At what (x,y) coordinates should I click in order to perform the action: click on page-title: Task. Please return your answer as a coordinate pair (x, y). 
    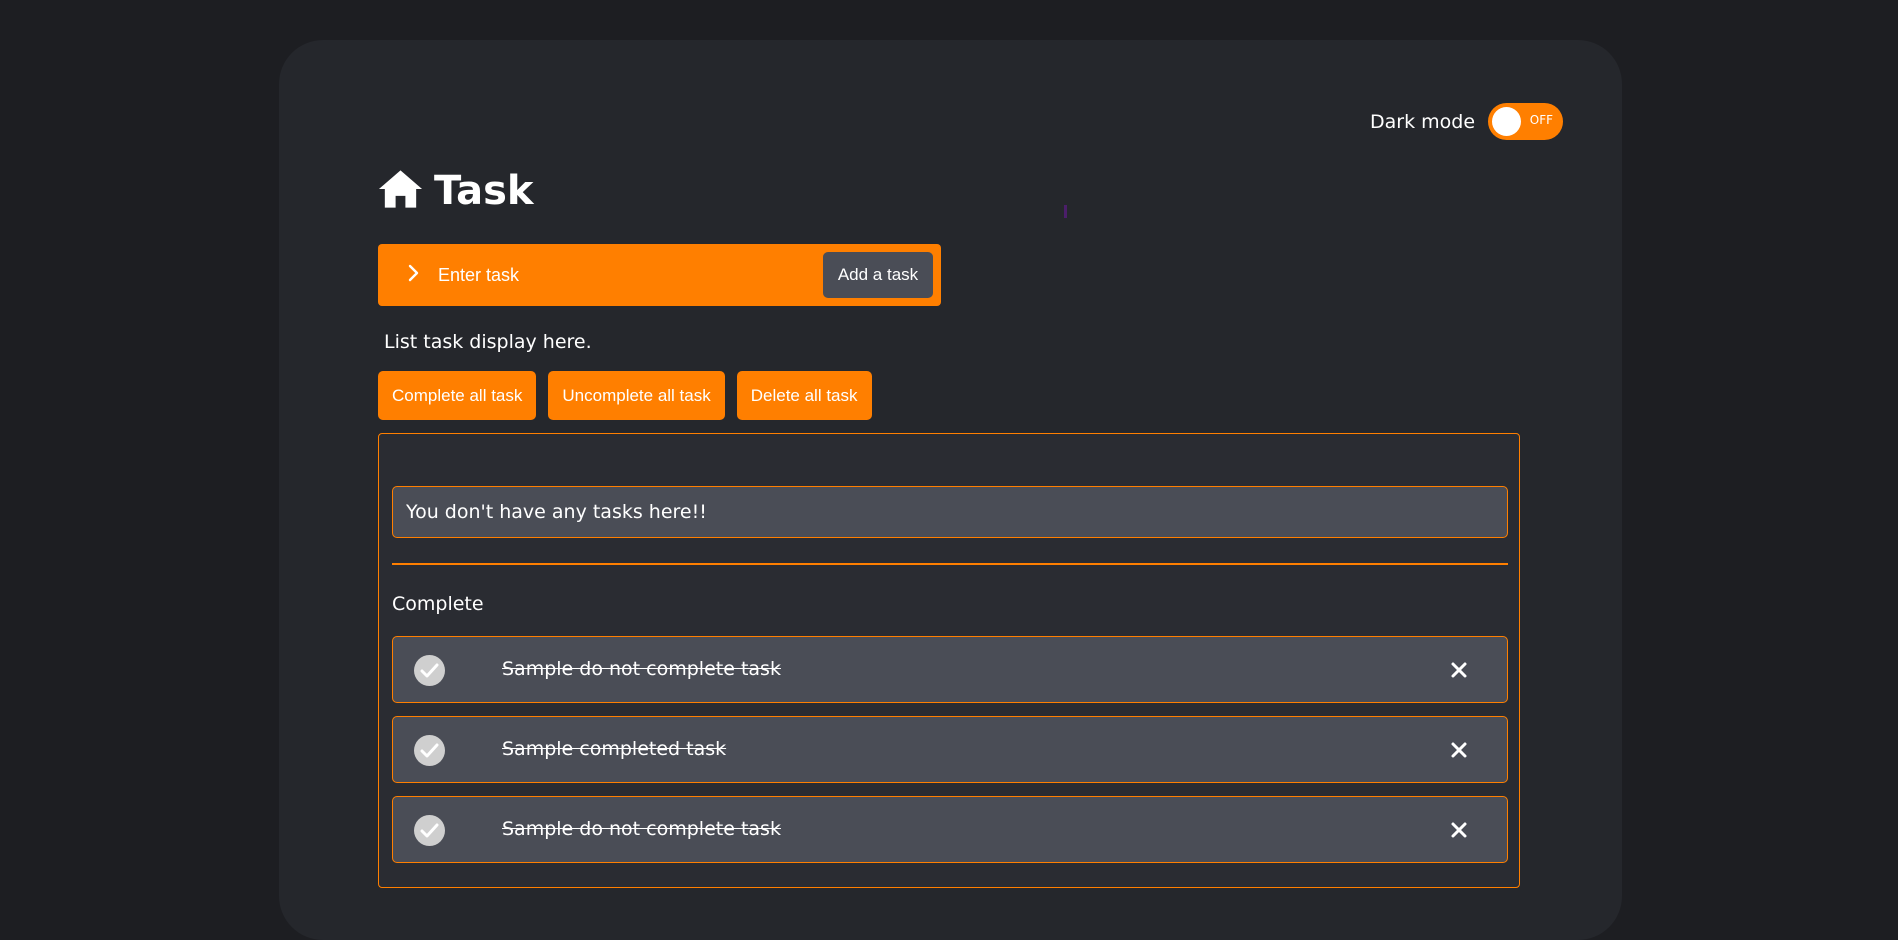
    Looking at the image, I should click on (455, 191).